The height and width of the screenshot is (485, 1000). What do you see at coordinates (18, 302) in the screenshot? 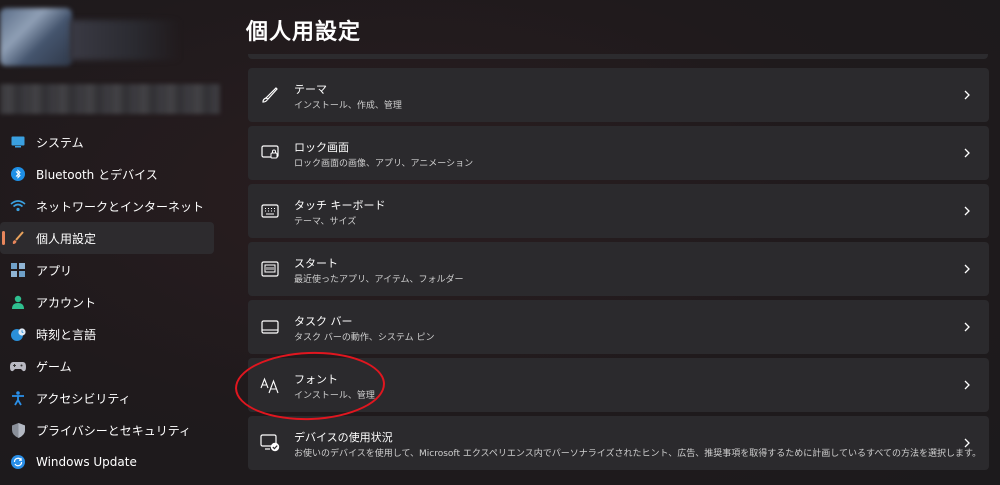
I see `person-icon` at bounding box center [18, 302].